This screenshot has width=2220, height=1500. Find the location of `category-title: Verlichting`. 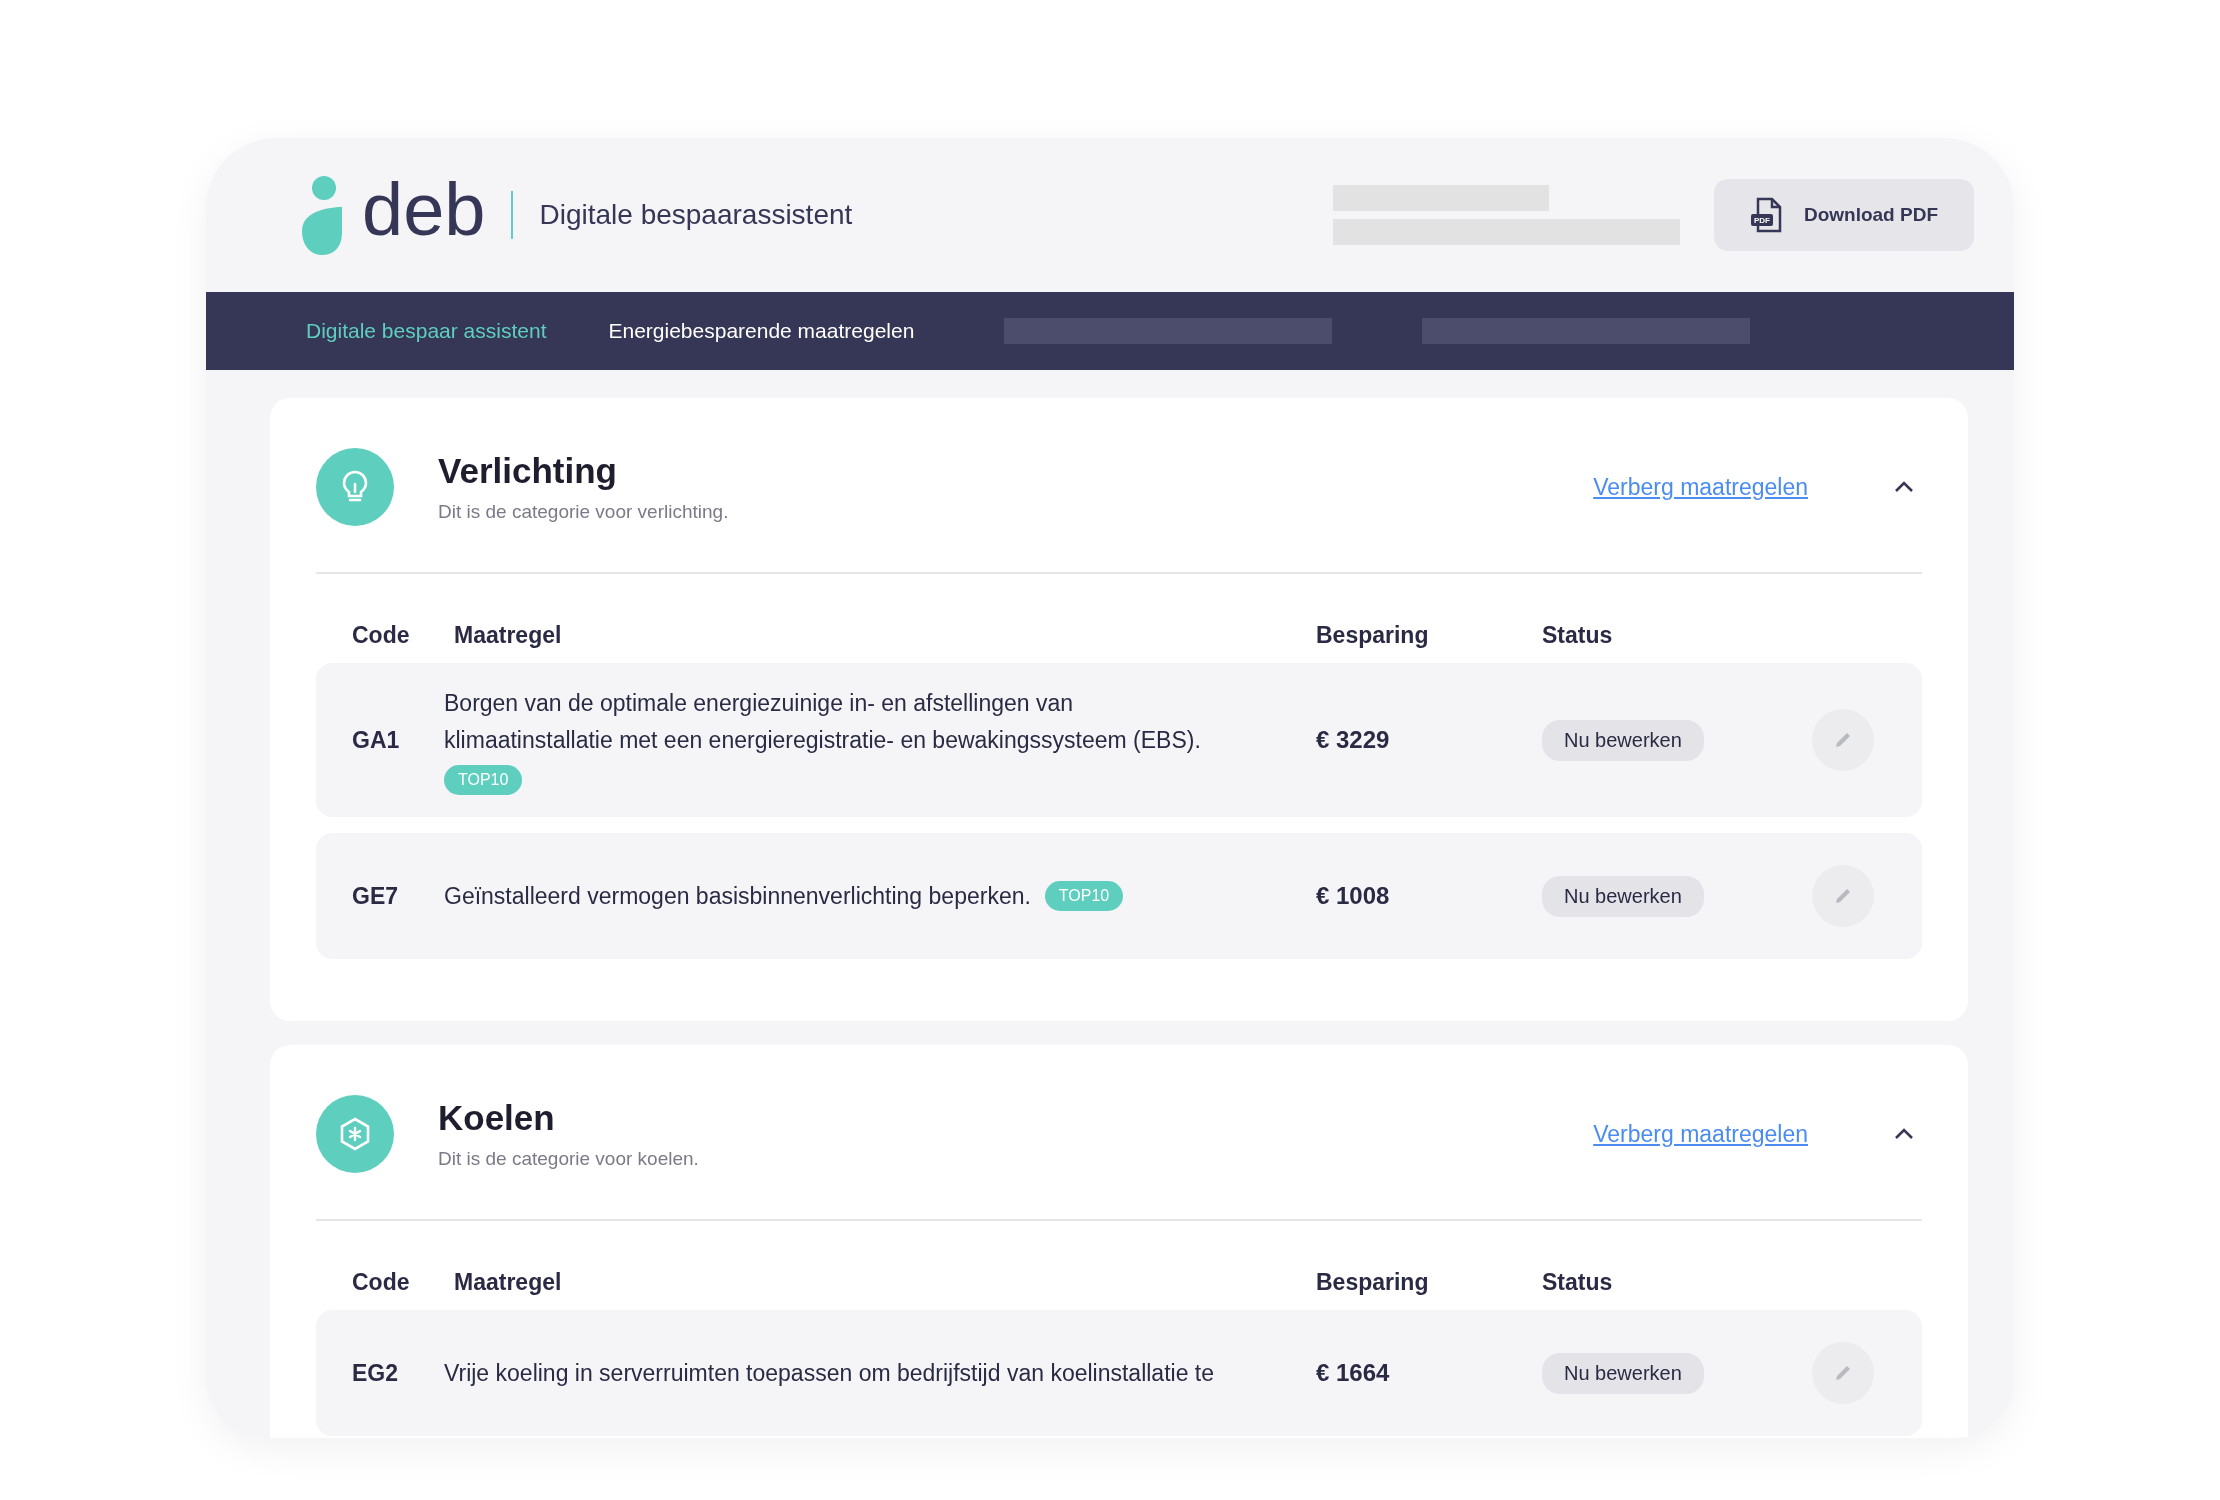

category-title: Verlichting is located at coordinates (528, 471).